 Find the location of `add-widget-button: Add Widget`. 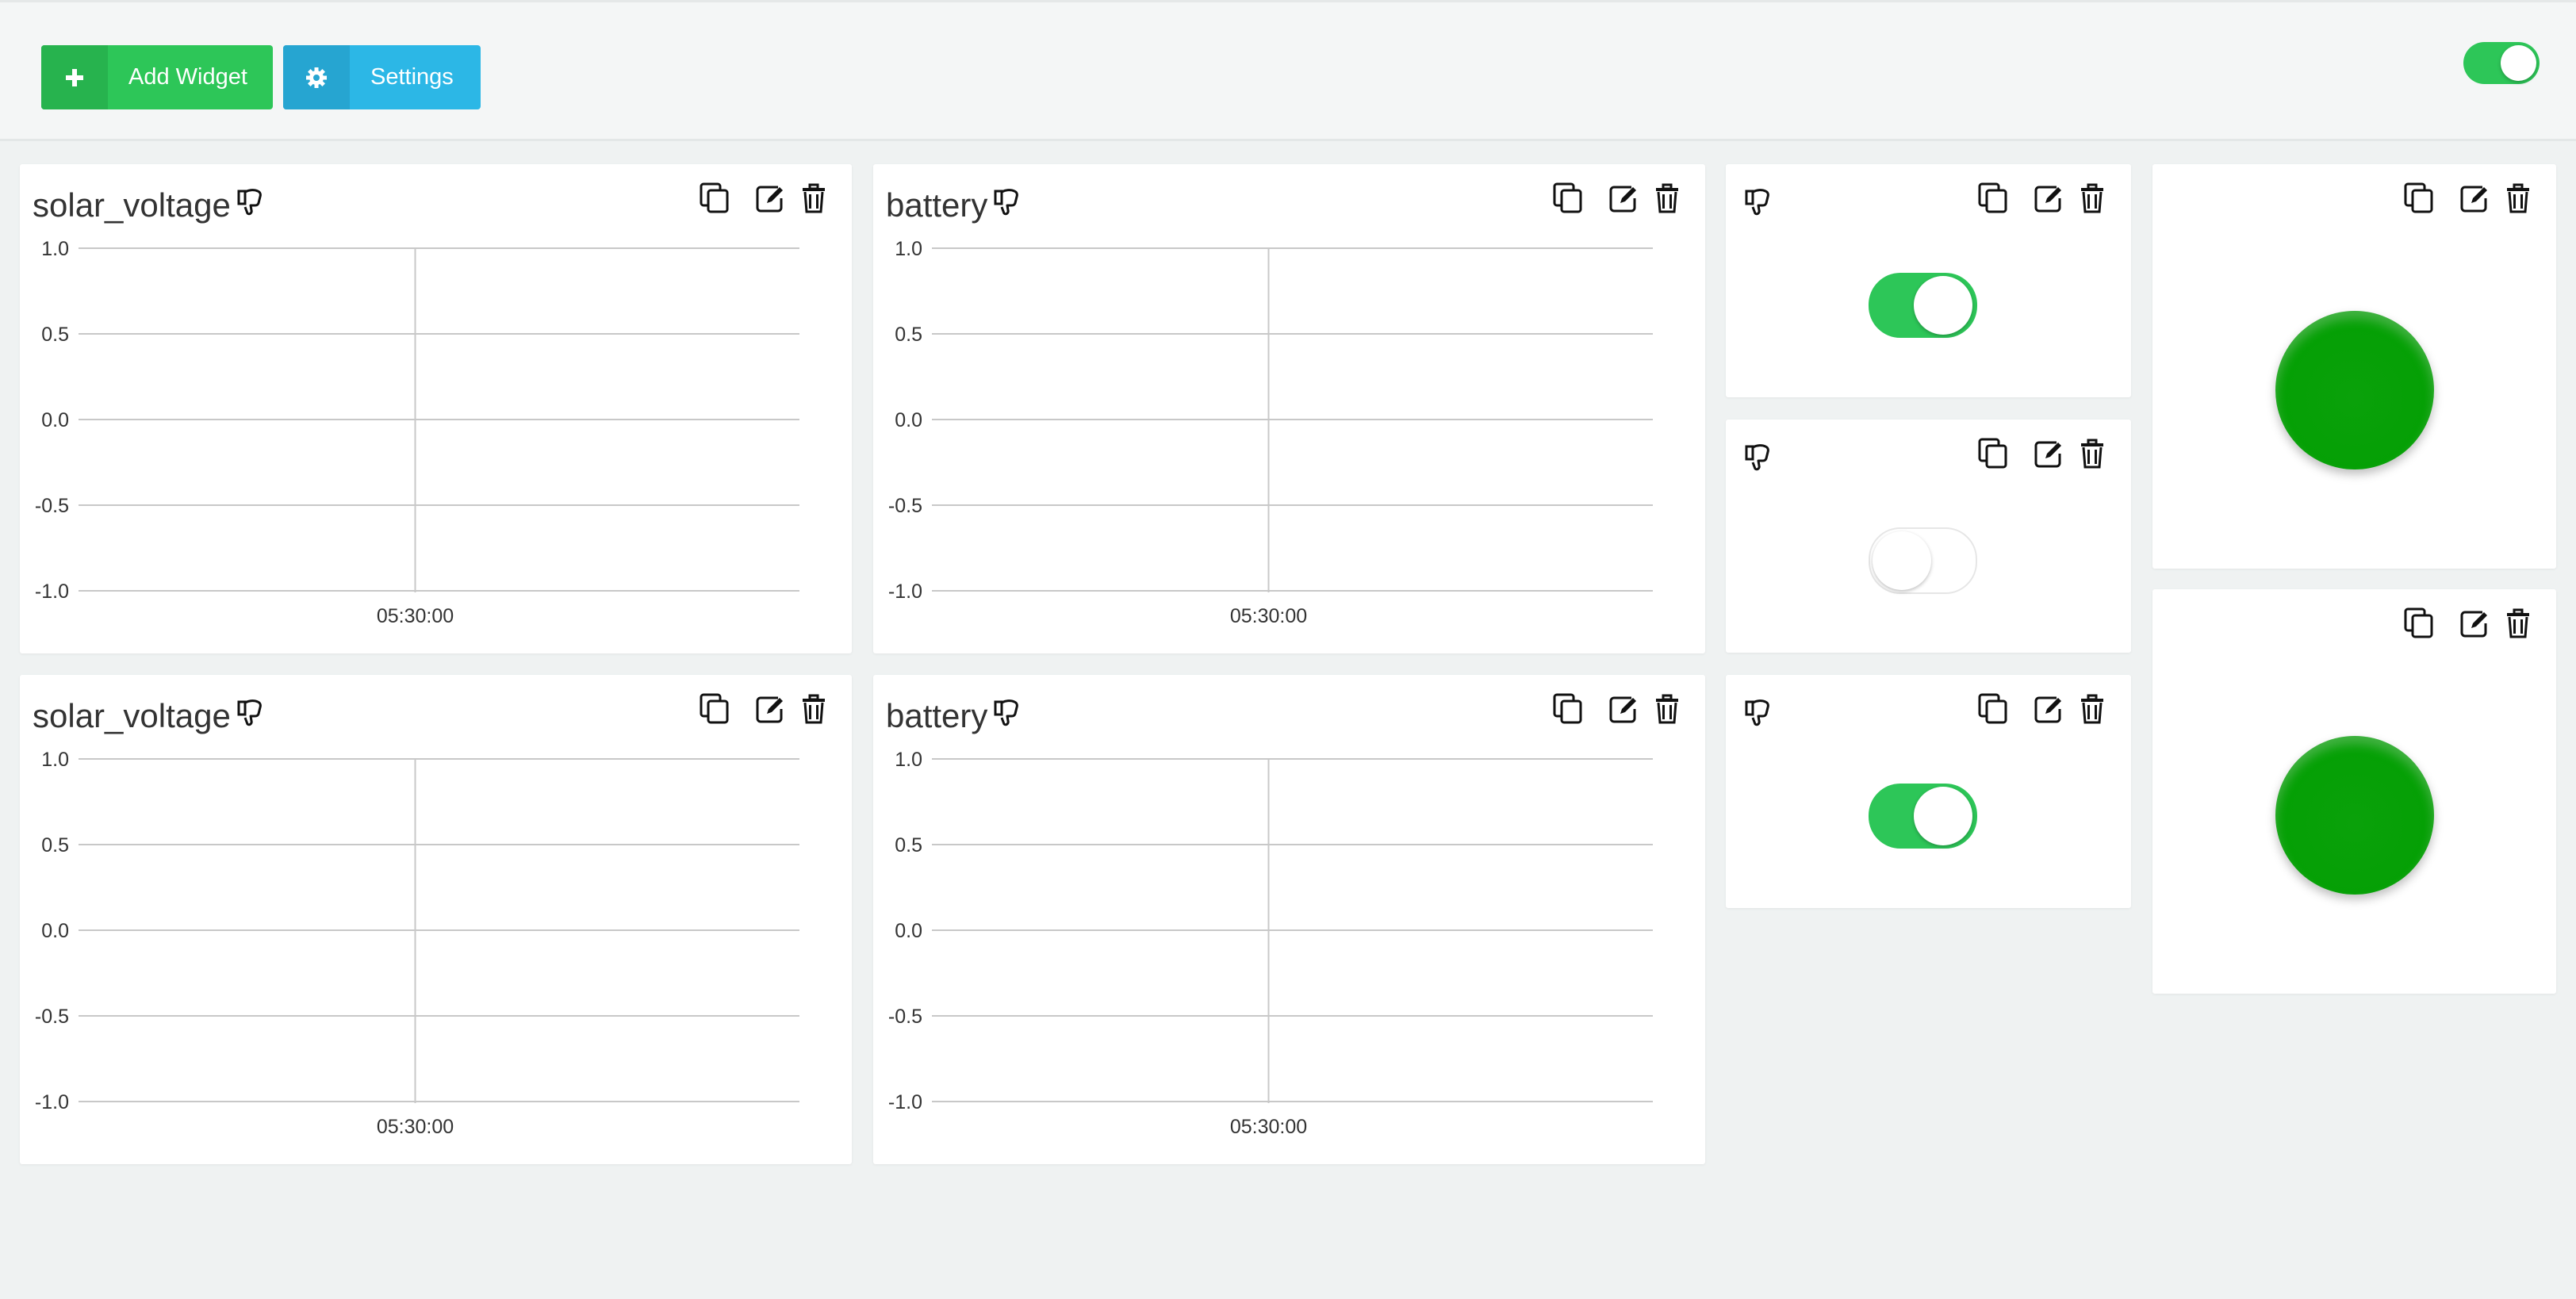

add-widget-button: Add Widget is located at coordinates (157, 77).